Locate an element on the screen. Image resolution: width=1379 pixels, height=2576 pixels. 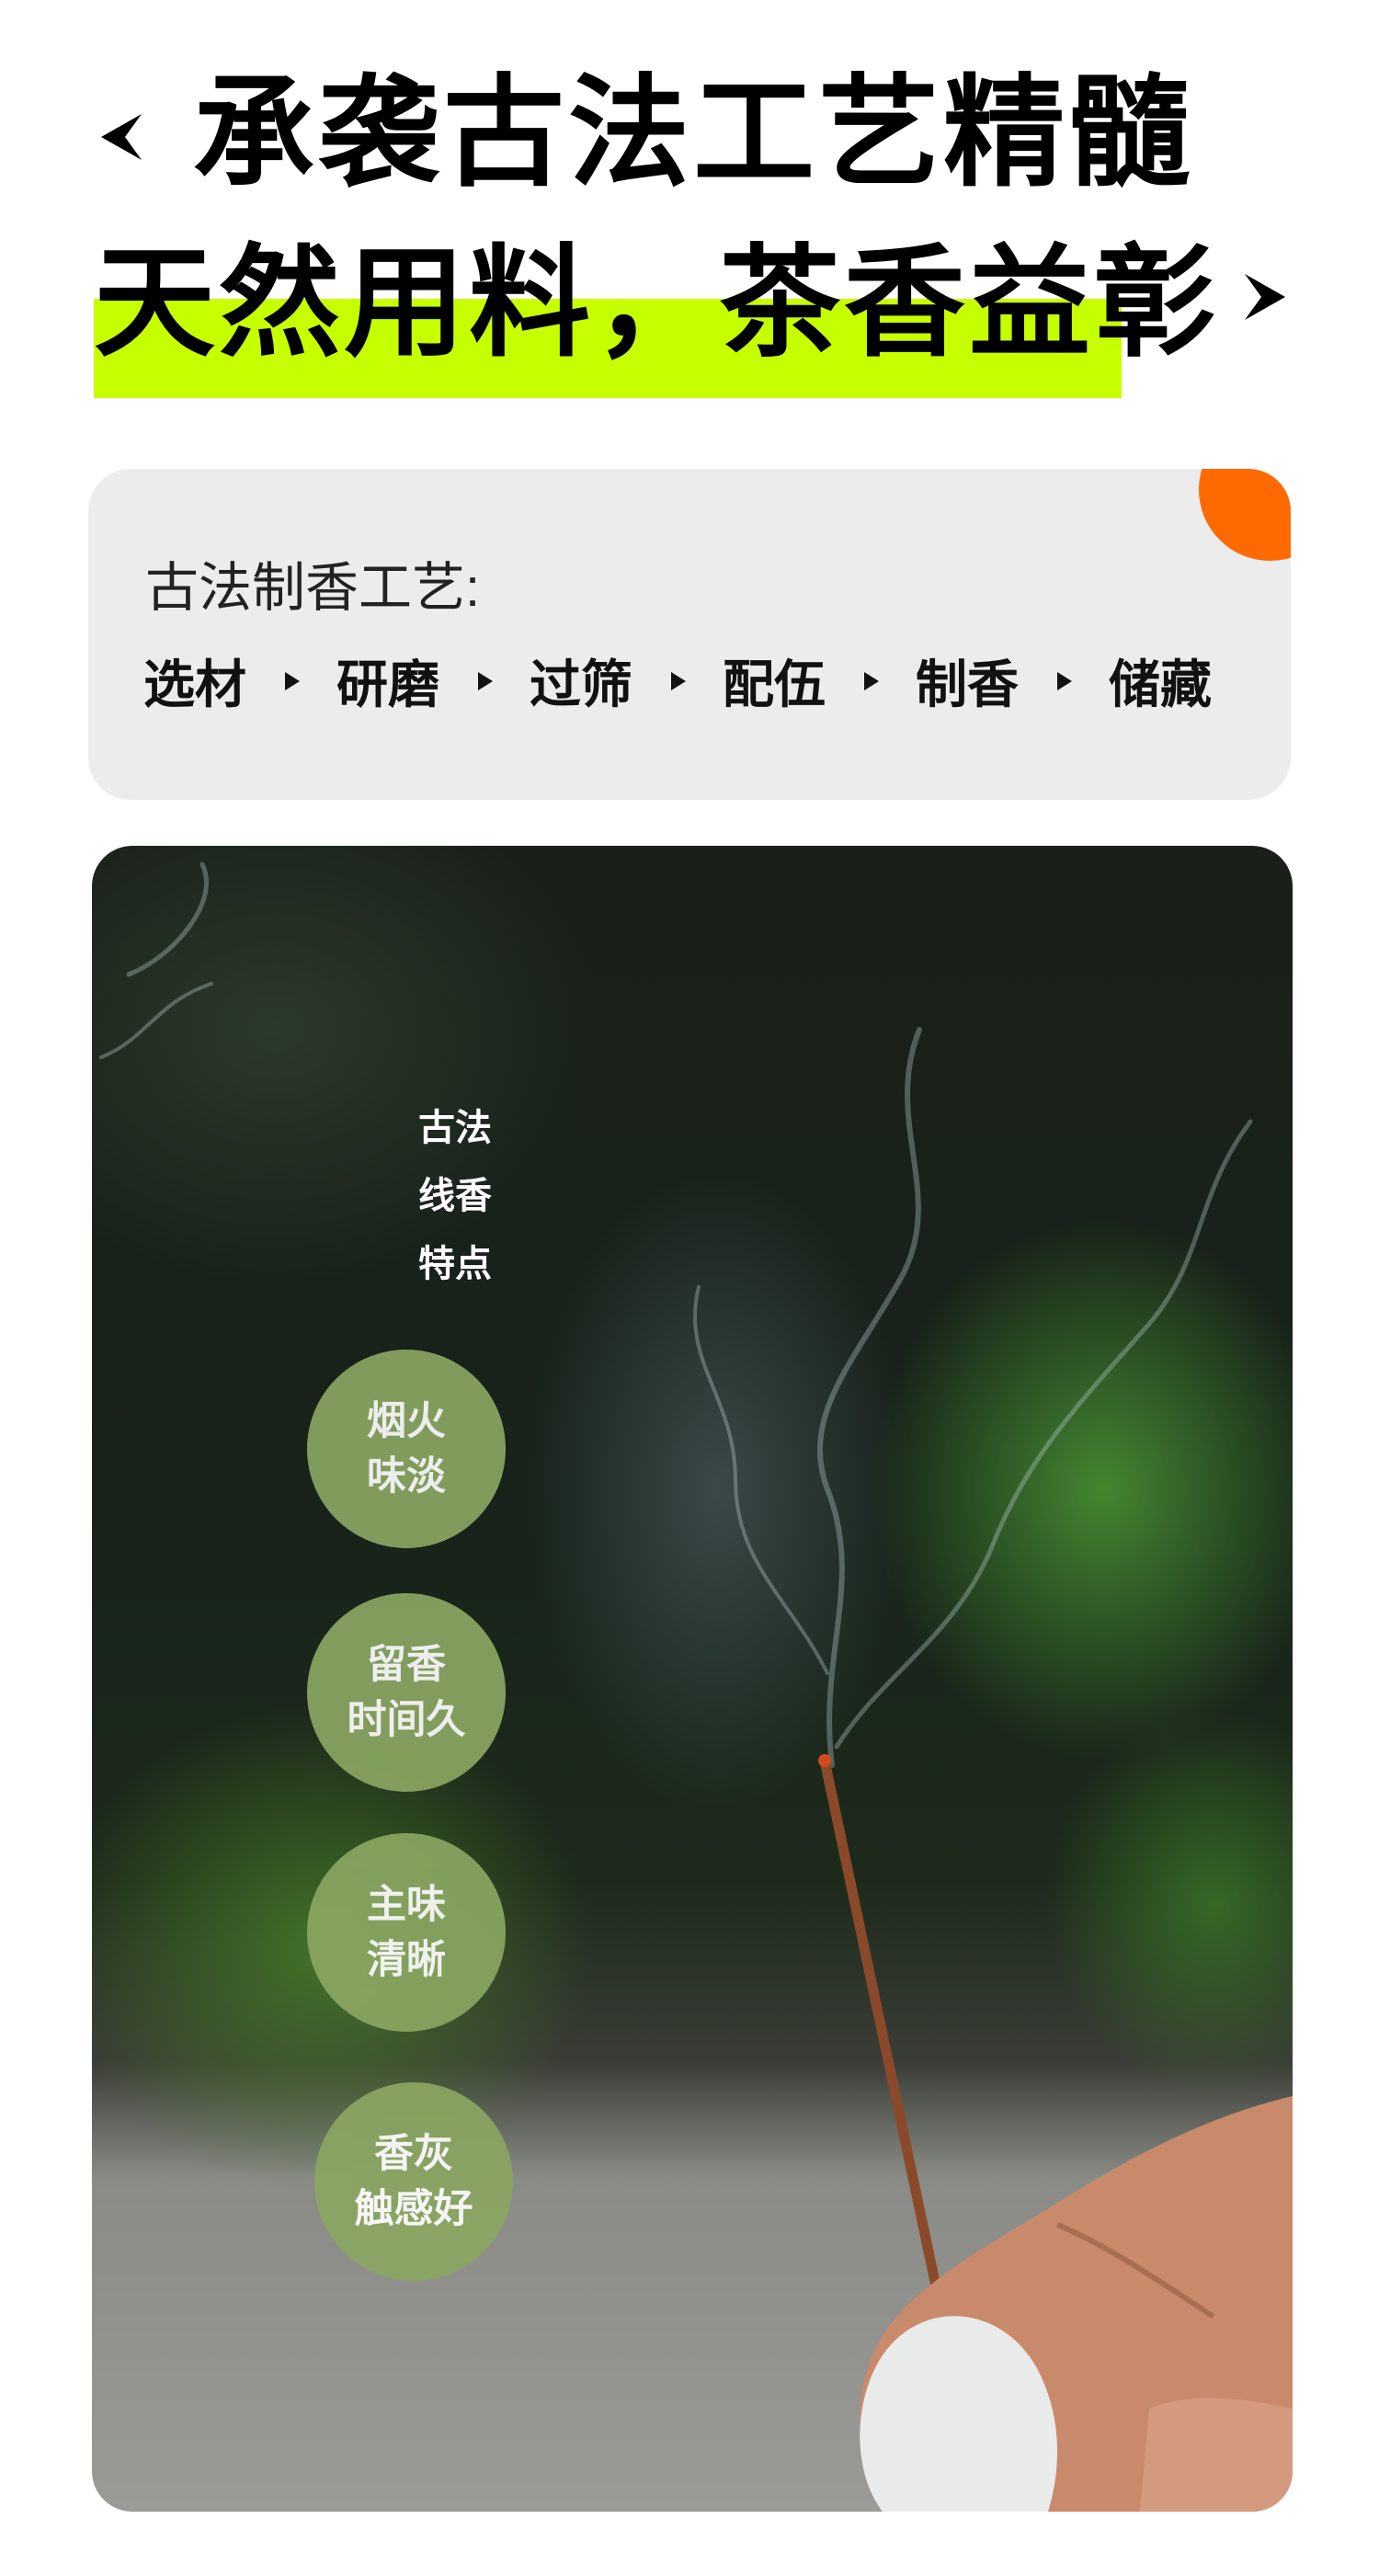
headline-line-2: 天然用料，茶香益彰 is located at coordinates (656, 303).